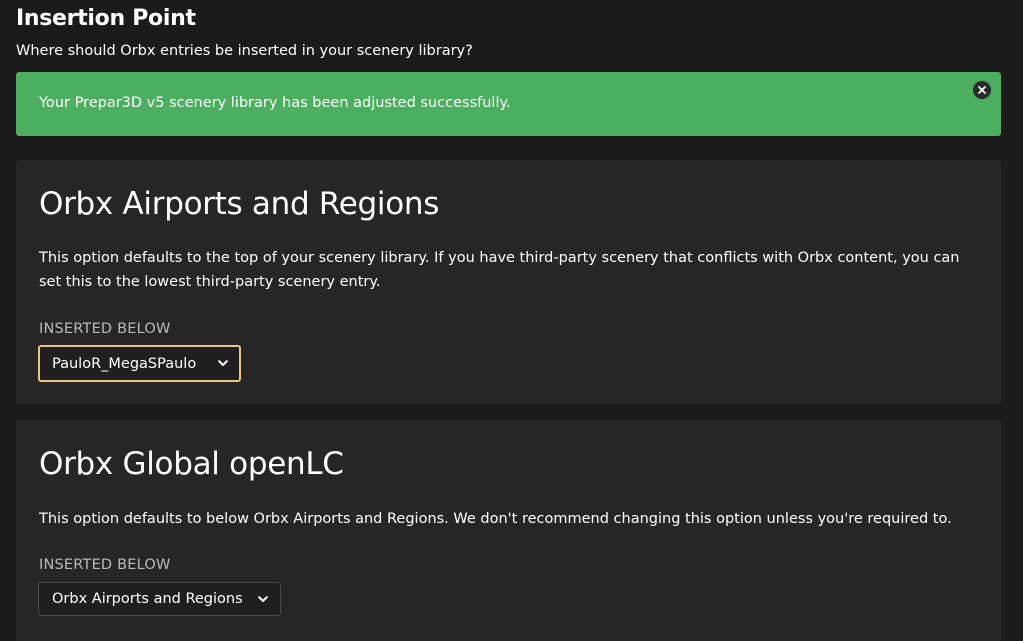  I want to click on section-title: Orbx Global openLC, so click(191, 464).